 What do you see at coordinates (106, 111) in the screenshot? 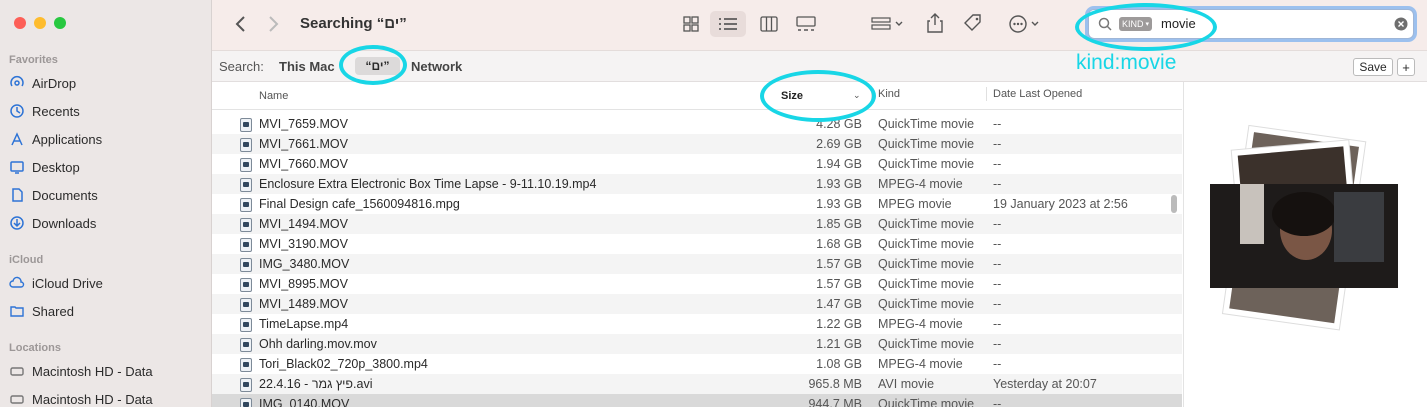
I see `sidebar-item-recents: Recents` at bounding box center [106, 111].